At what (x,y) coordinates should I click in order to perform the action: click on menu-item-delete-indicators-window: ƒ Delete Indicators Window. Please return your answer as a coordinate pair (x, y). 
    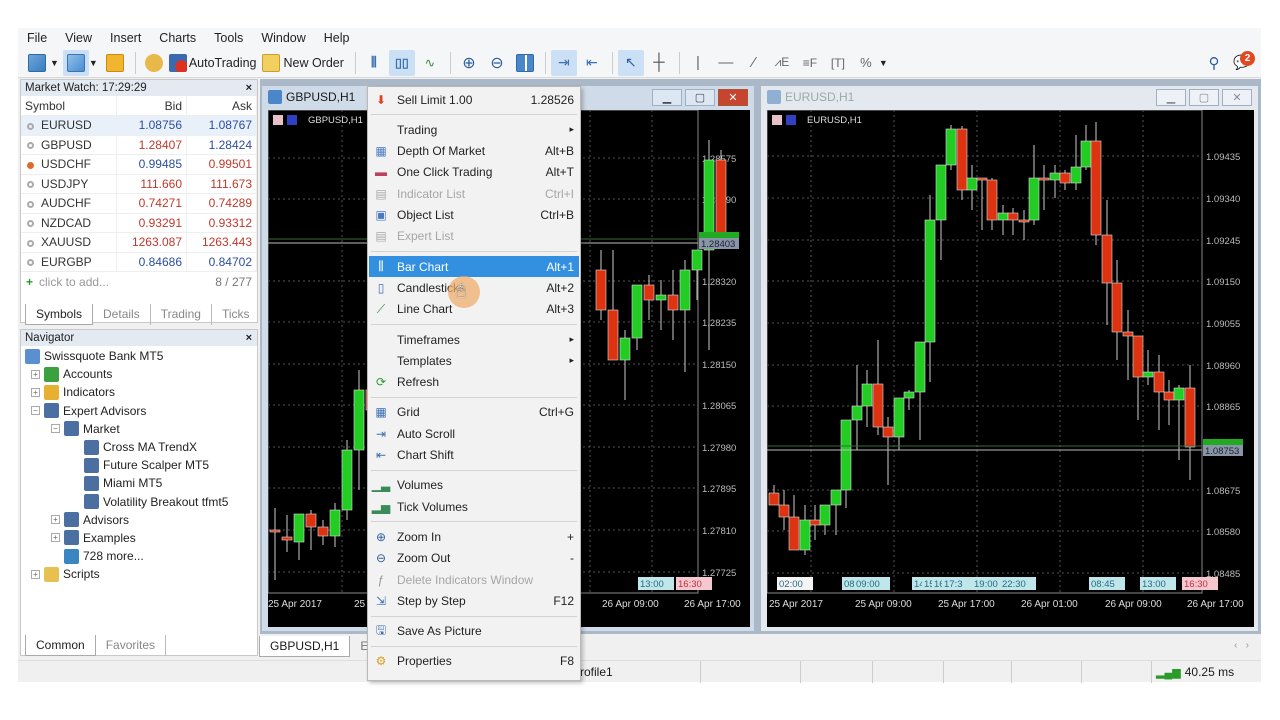
    Looking at the image, I should click on (474, 579).